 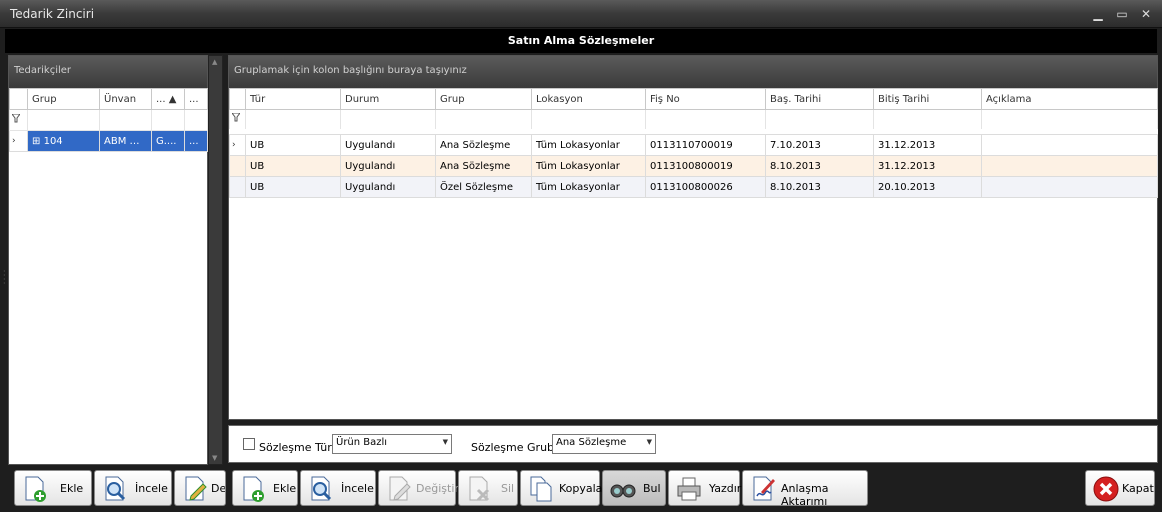 I want to click on contract-type-checkbox, so click(x=249, y=444).